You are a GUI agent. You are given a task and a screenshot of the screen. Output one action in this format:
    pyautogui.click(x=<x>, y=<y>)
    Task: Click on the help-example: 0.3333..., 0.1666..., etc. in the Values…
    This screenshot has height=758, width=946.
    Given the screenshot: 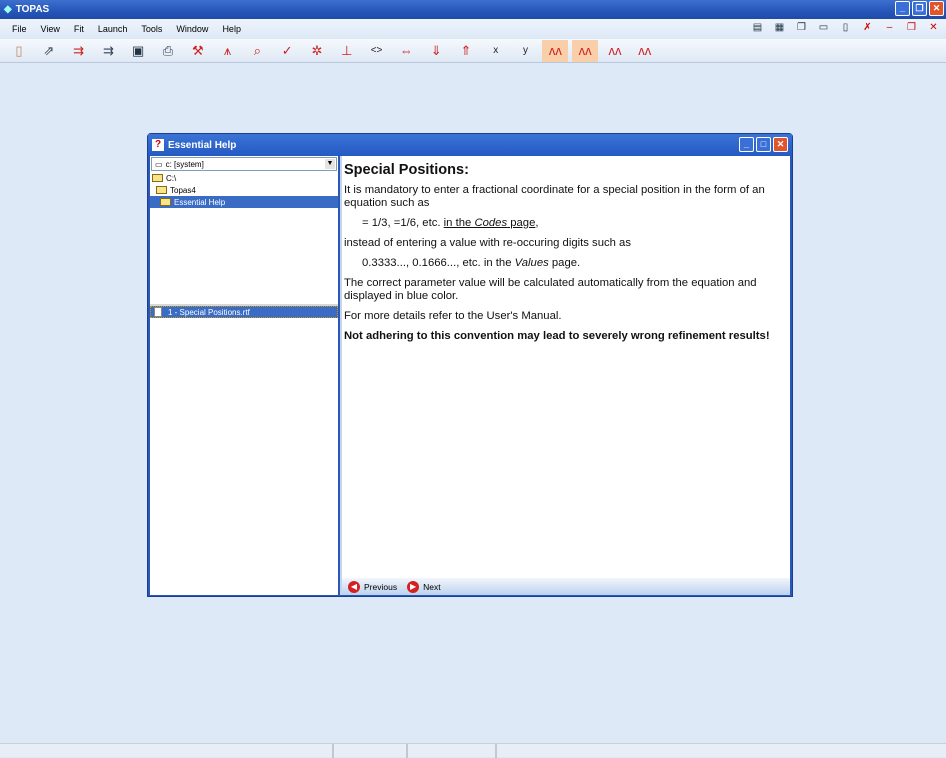 What is the action you would take?
    pyautogui.click(x=567, y=263)
    